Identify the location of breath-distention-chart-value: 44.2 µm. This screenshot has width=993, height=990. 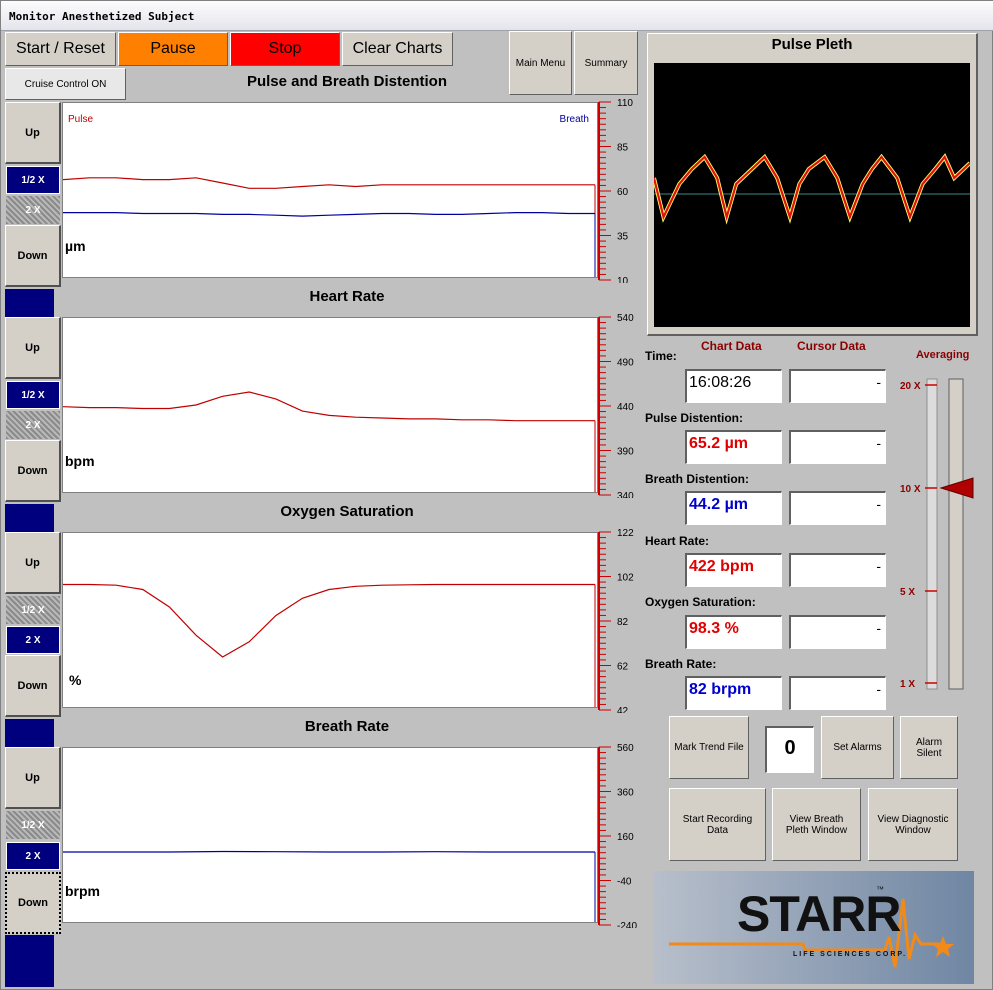
(733, 508).